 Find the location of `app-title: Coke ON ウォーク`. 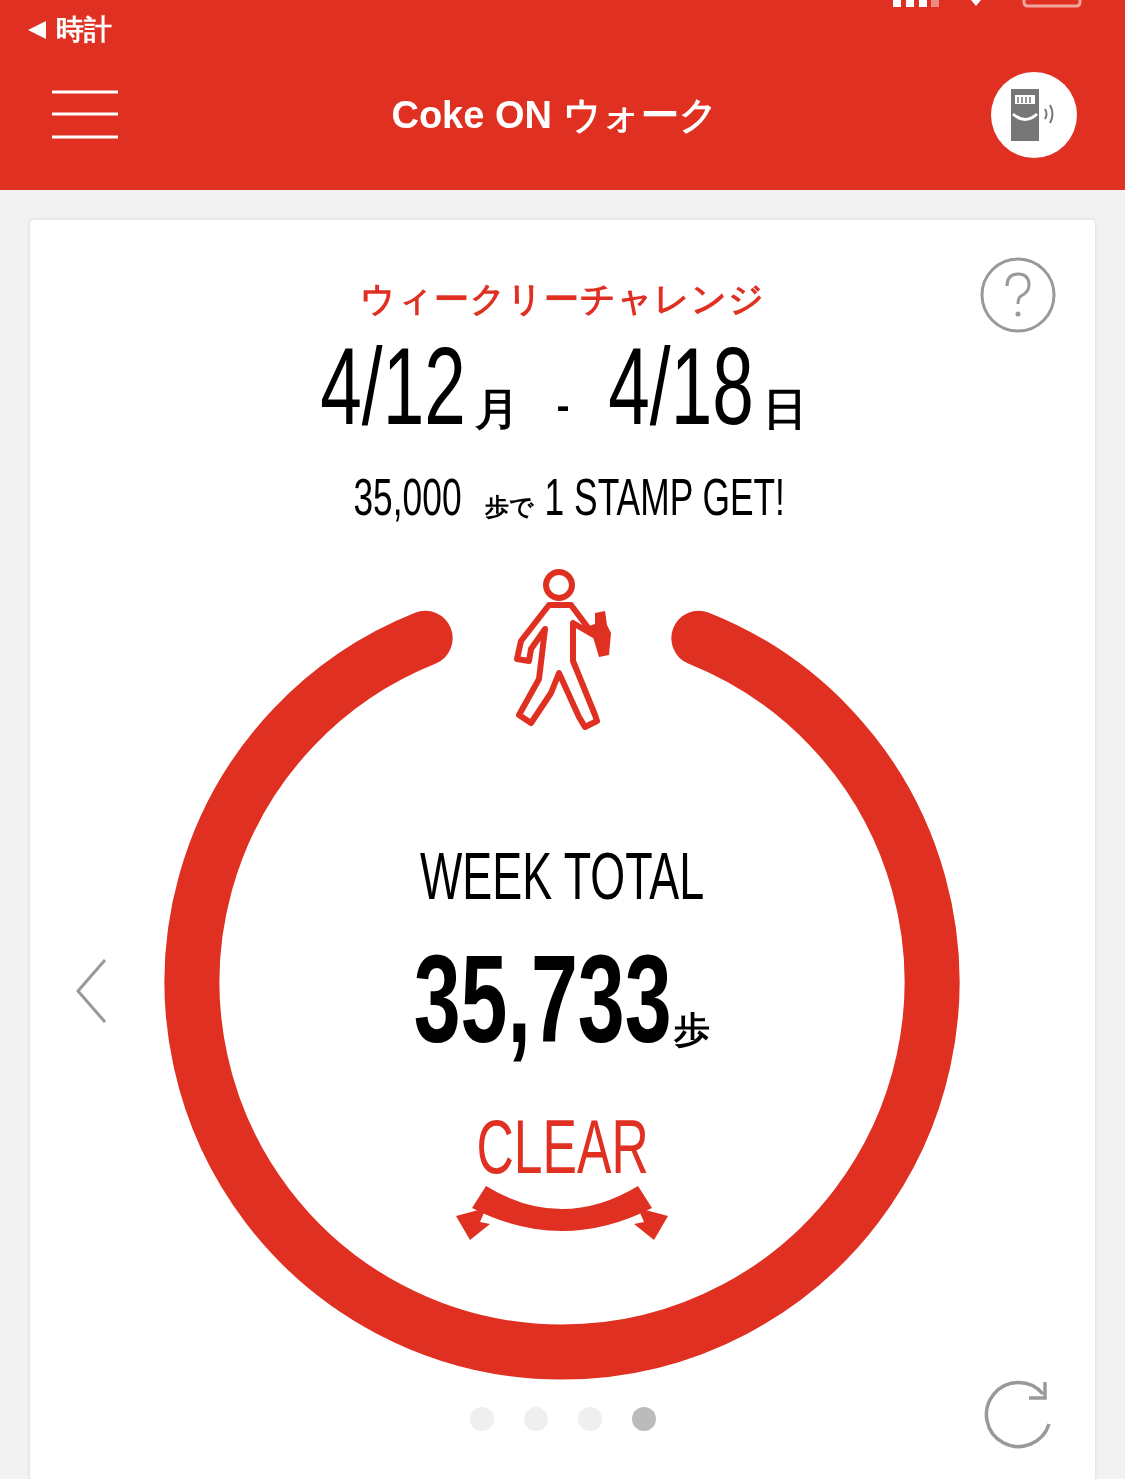

app-title: Coke ON ウォーク is located at coordinates (554, 115).